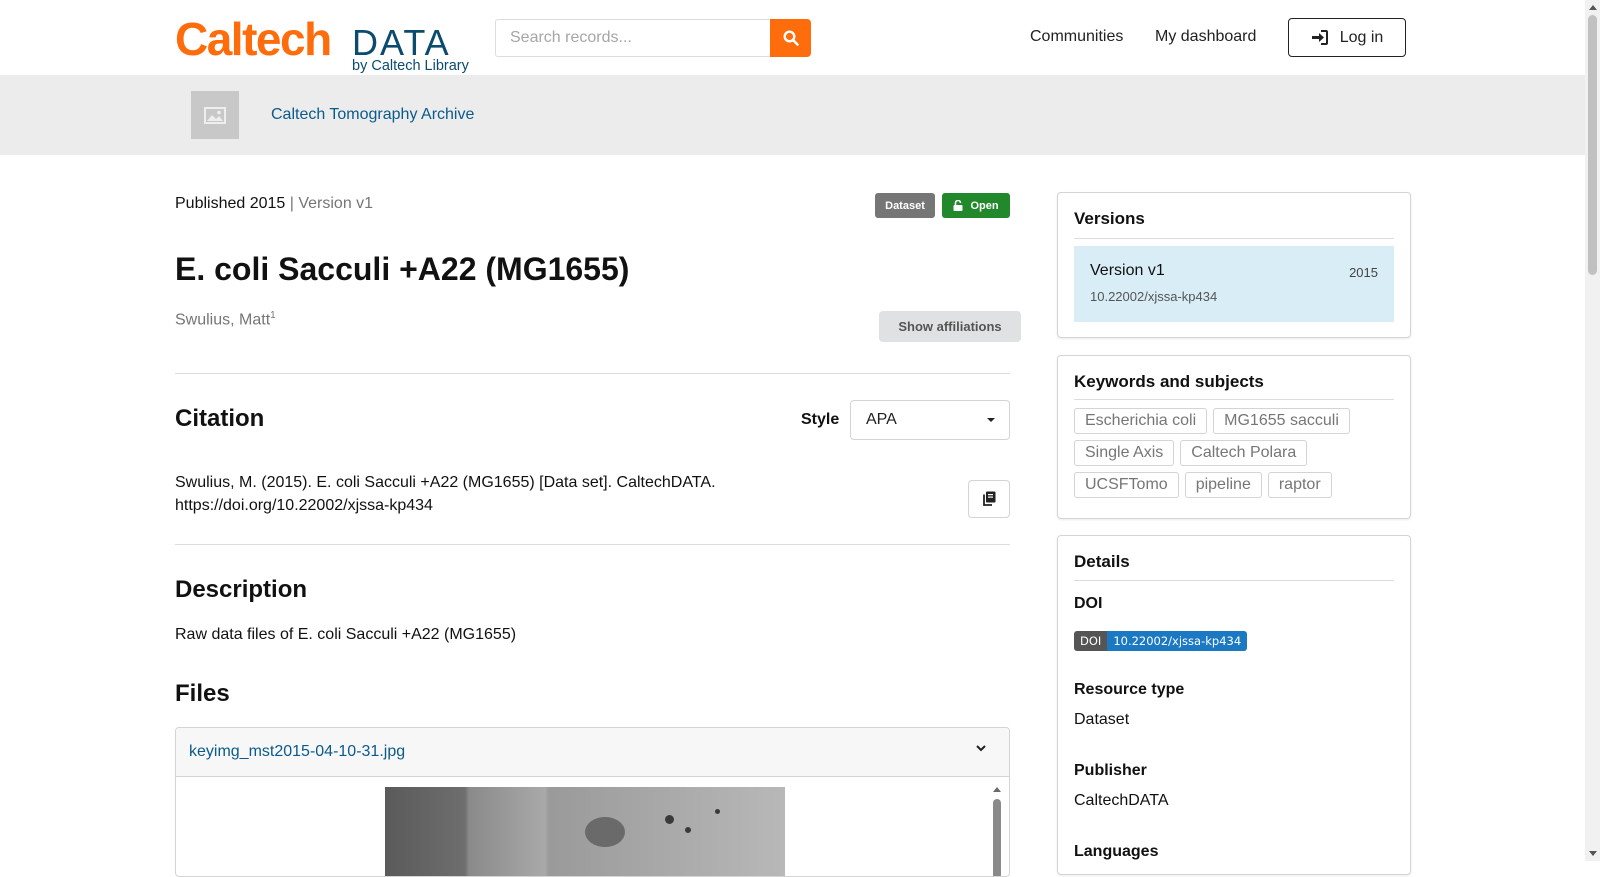 This screenshot has width=1600, height=877. What do you see at coordinates (1205, 37) in the screenshot?
I see `nav-my-dashboard: My dashboard` at bounding box center [1205, 37].